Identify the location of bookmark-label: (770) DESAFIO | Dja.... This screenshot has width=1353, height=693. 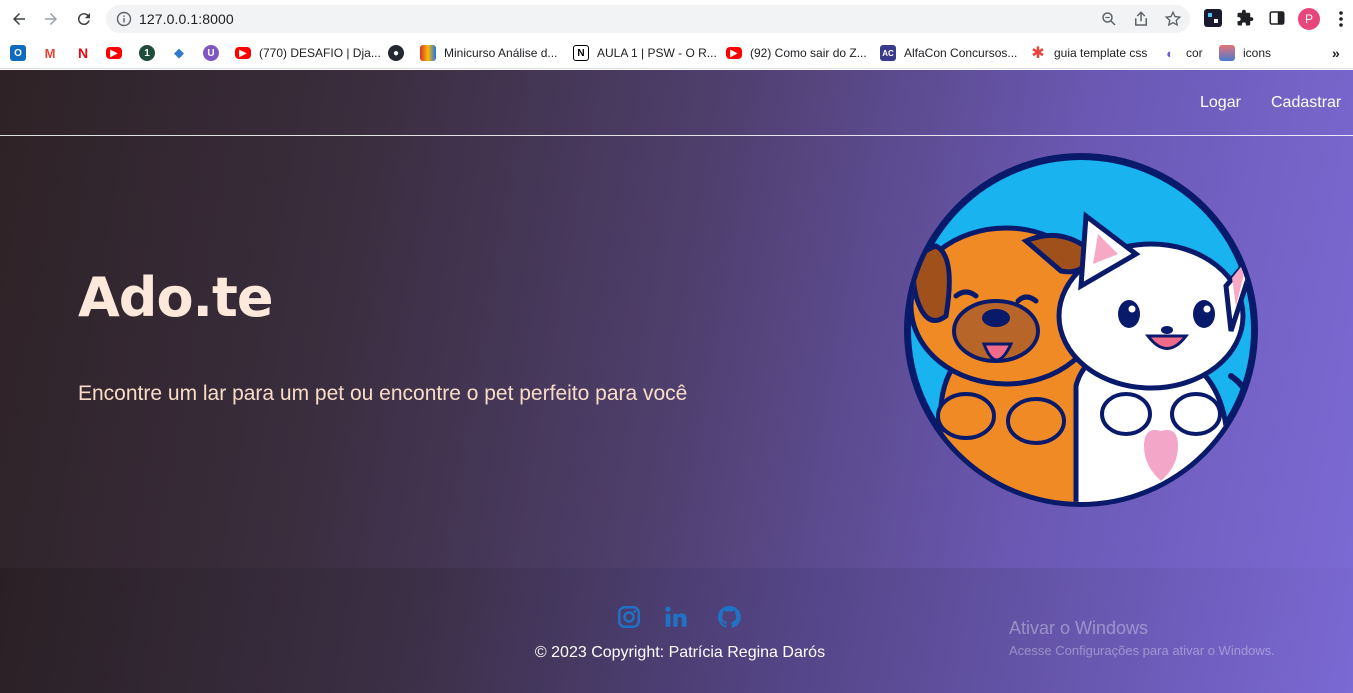
(320, 53).